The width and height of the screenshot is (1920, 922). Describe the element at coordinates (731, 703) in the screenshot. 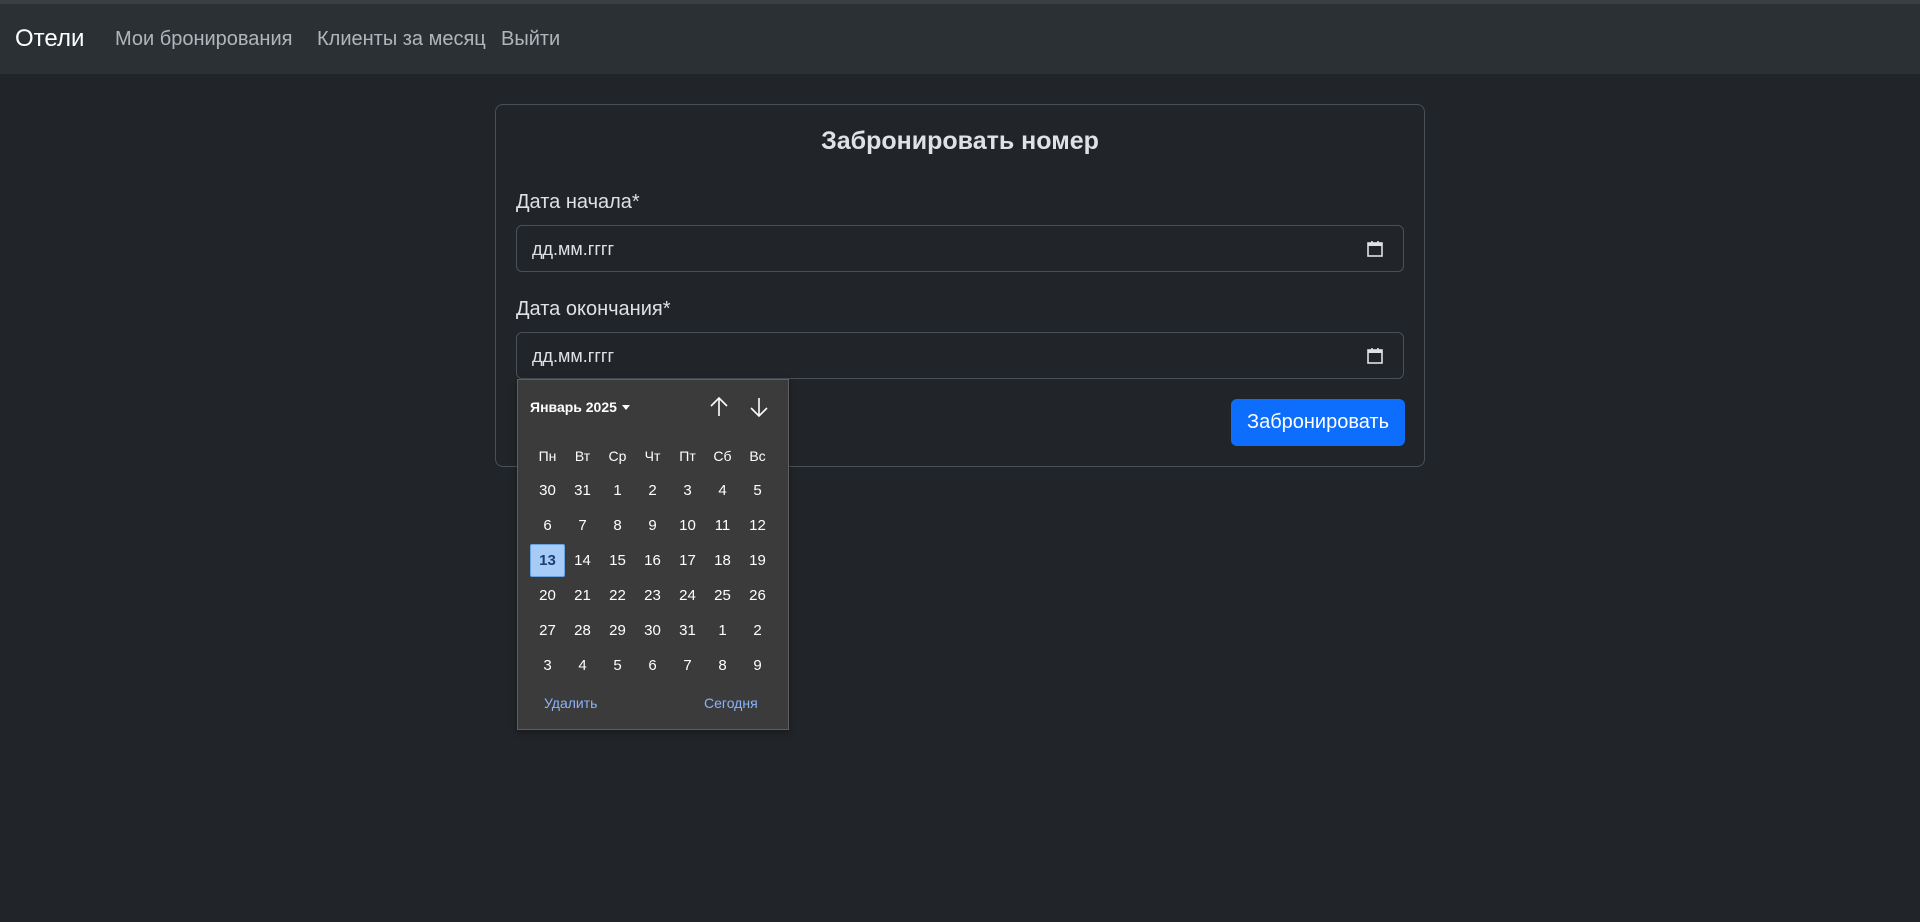

I see `today-button: Сегодня` at that location.